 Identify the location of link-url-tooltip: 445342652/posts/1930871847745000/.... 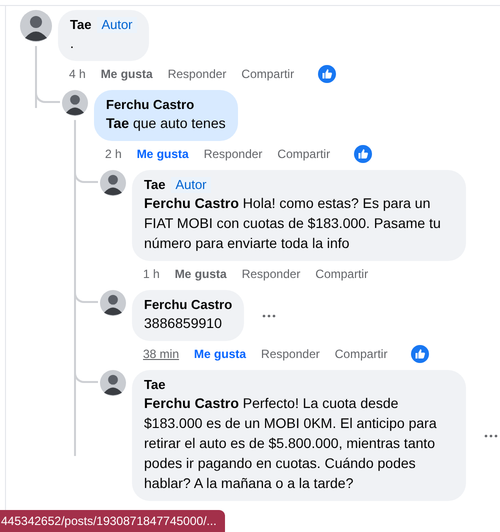
(112, 521).